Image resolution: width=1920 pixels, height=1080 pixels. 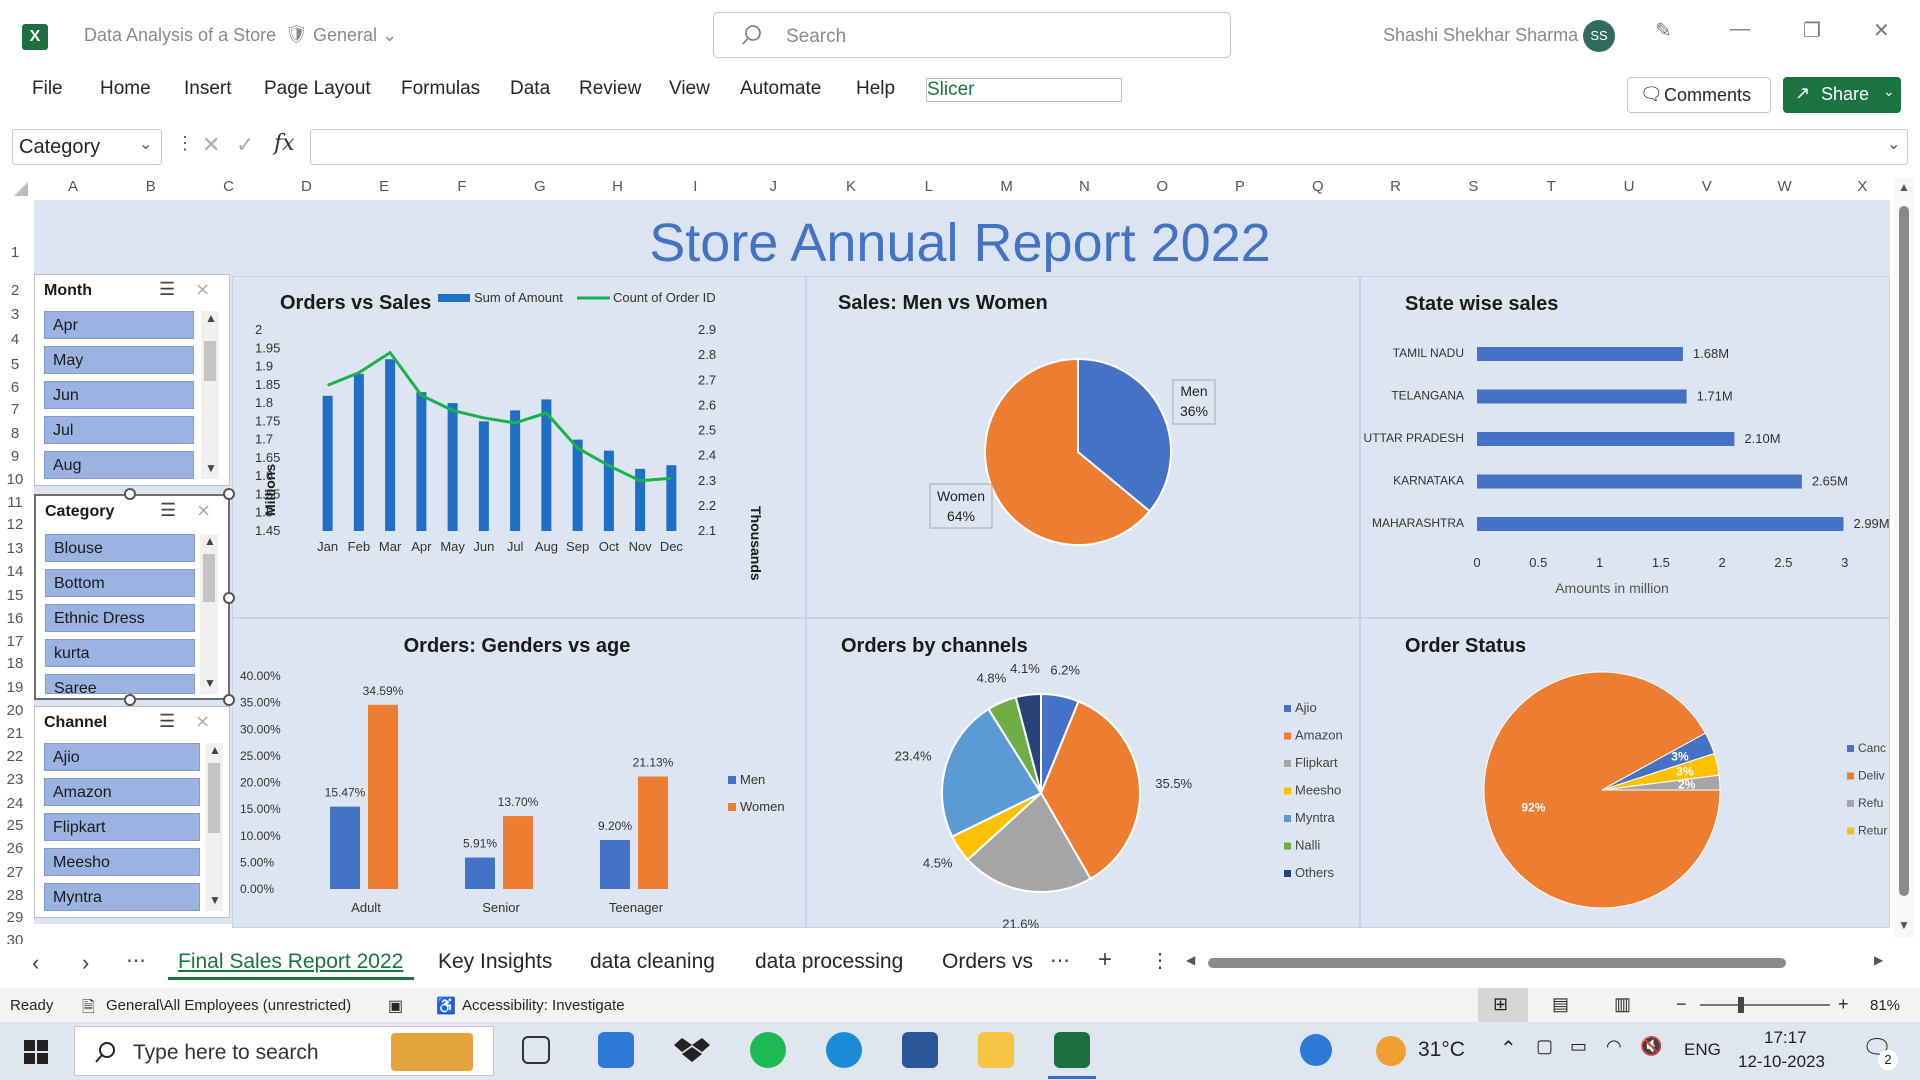 What do you see at coordinates (1396, 189) in the screenshot?
I see `column-header: R` at bounding box center [1396, 189].